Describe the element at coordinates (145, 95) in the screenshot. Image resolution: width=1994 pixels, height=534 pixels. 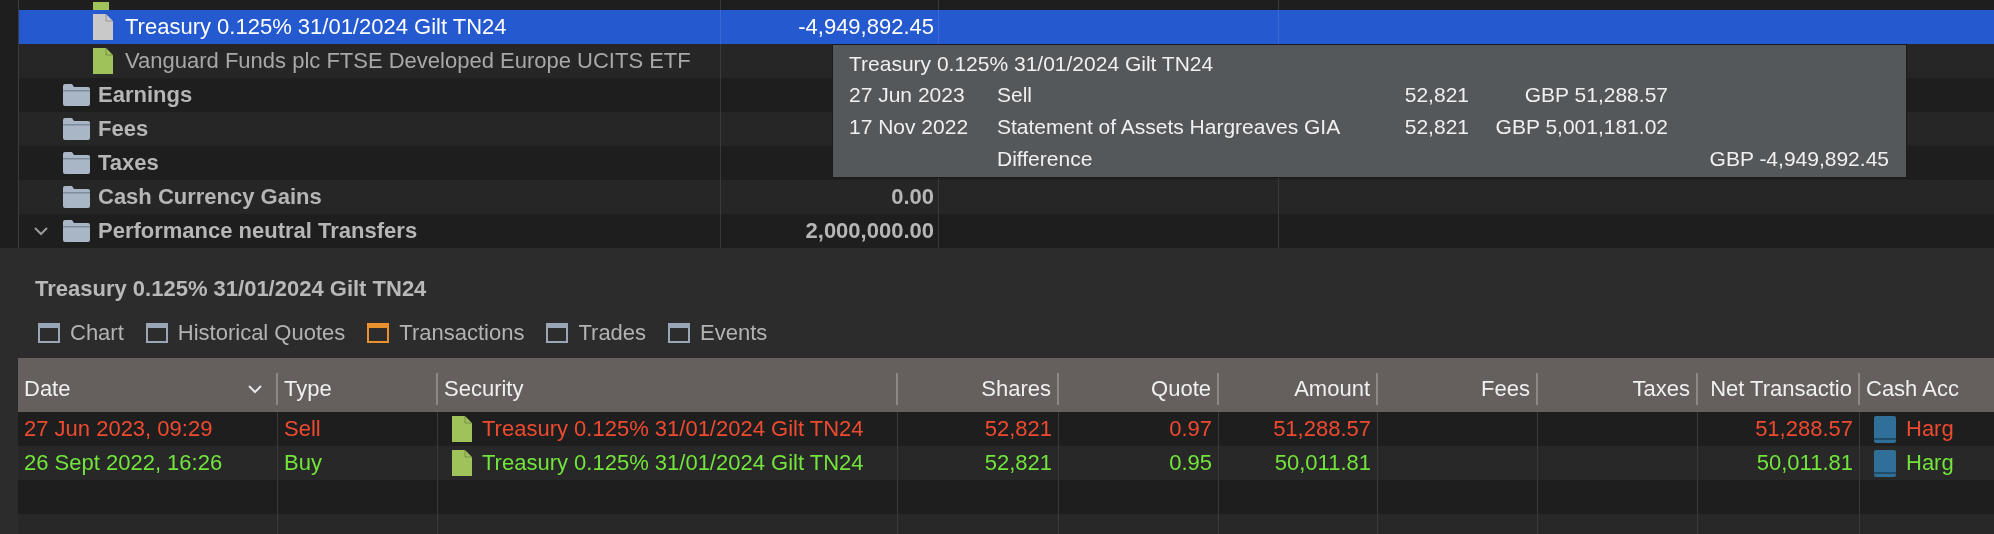
I see `folder-label: Earnings` at that location.